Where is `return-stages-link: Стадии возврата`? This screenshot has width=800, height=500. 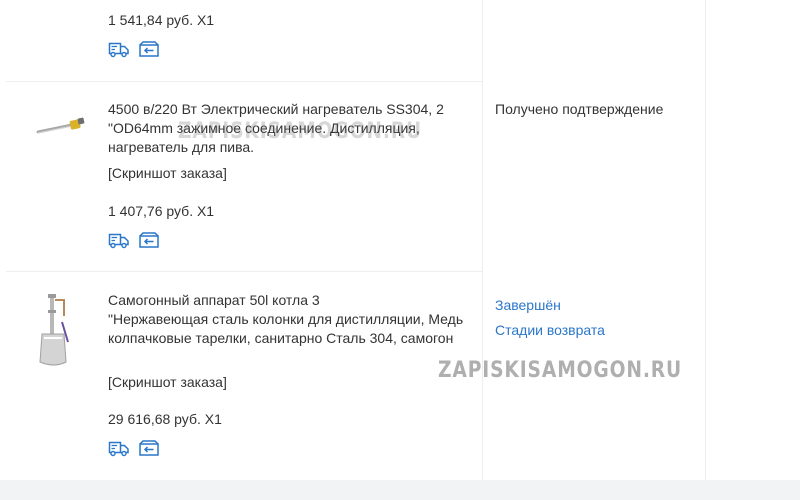
return-stages-link: Стадии возврата is located at coordinates (550, 330).